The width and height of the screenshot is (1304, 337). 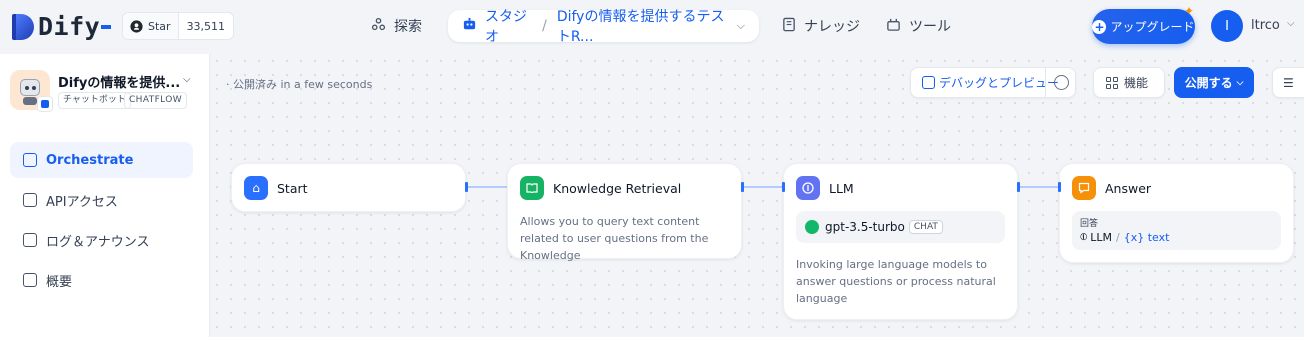 What do you see at coordinates (156, 100) in the screenshot?
I see `app-mode-tag: CHATFLOW` at bounding box center [156, 100].